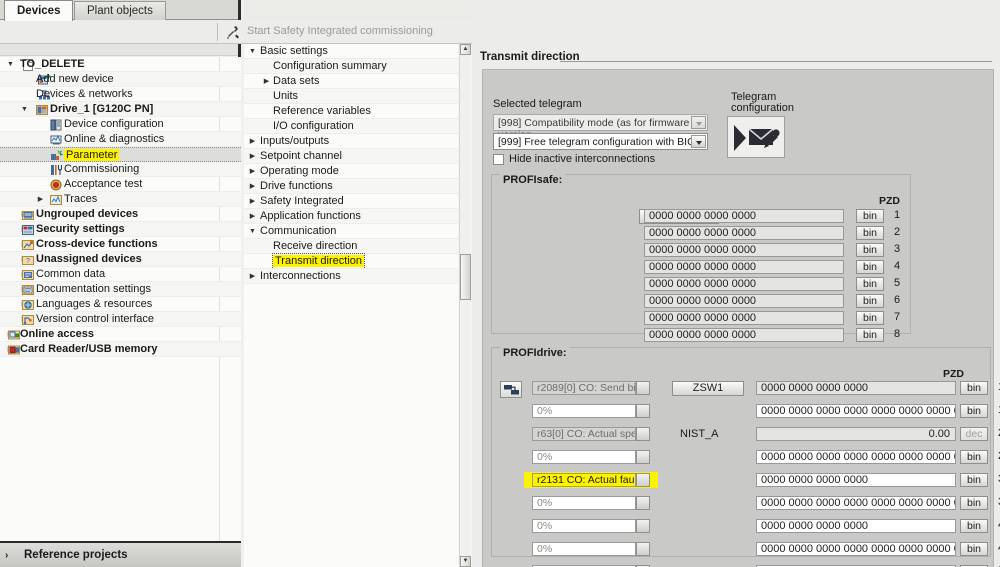 This screenshot has height=567, width=1000. I want to click on tree-item-security-settings: ▶Security settings, so click(120, 229).